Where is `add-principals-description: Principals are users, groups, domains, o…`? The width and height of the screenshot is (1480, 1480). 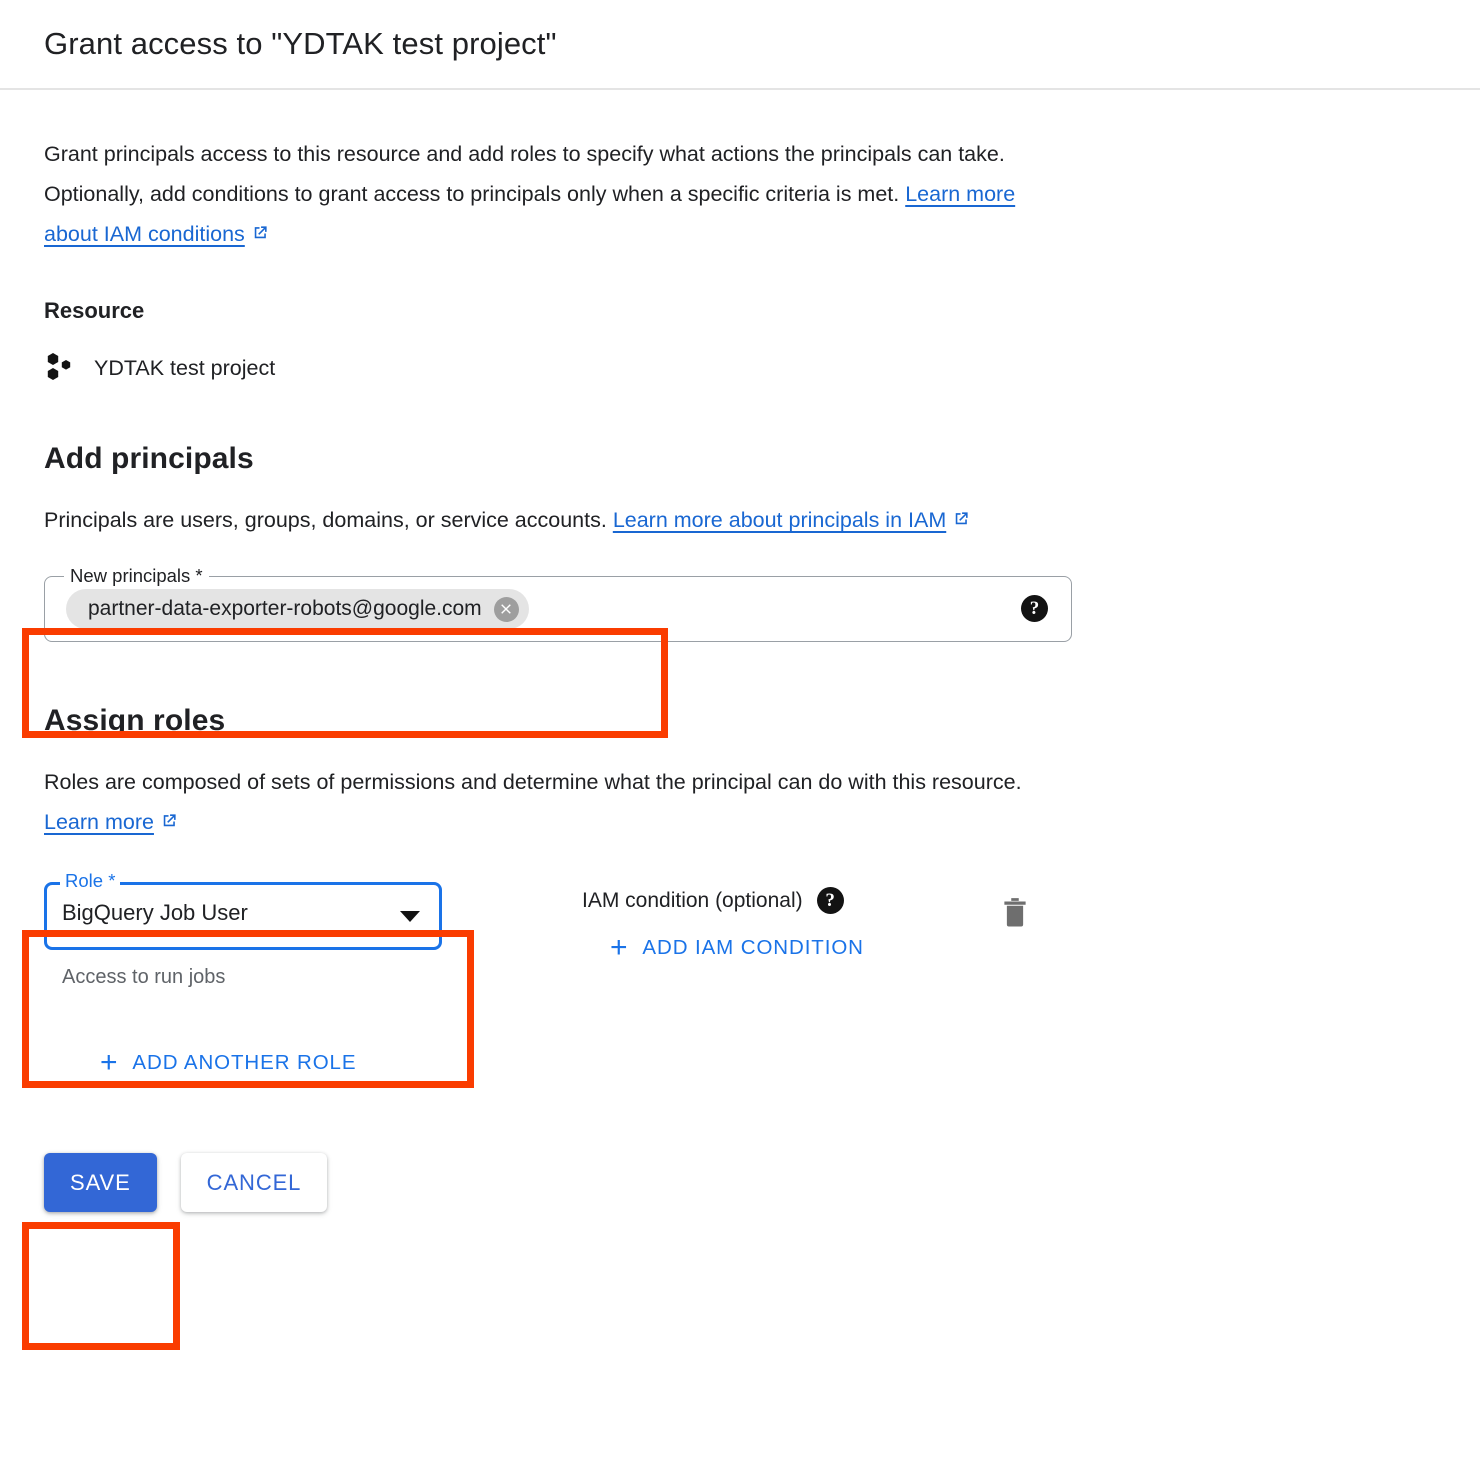 add-principals-description: Principals are users, groups, domains, o… is located at coordinates (561, 521).